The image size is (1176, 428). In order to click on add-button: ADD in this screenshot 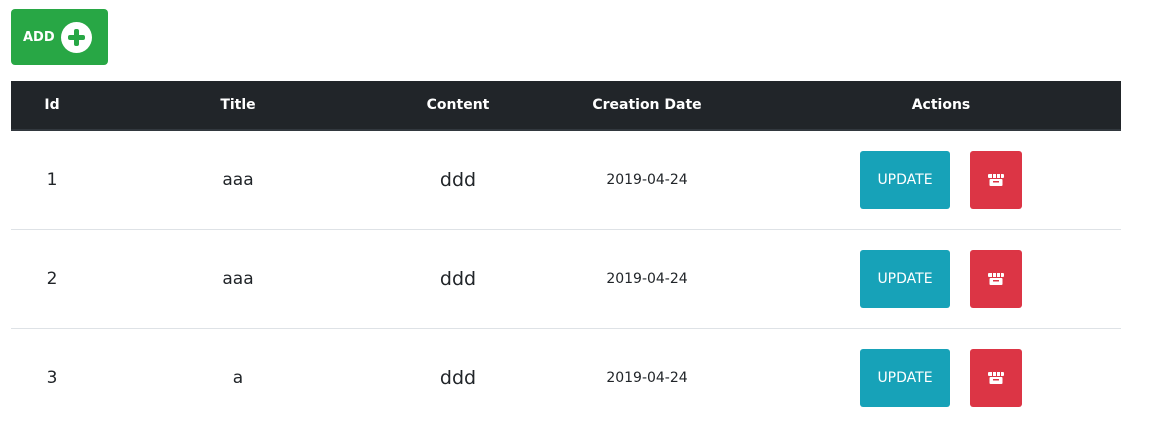, I will do `click(59, 37)`.